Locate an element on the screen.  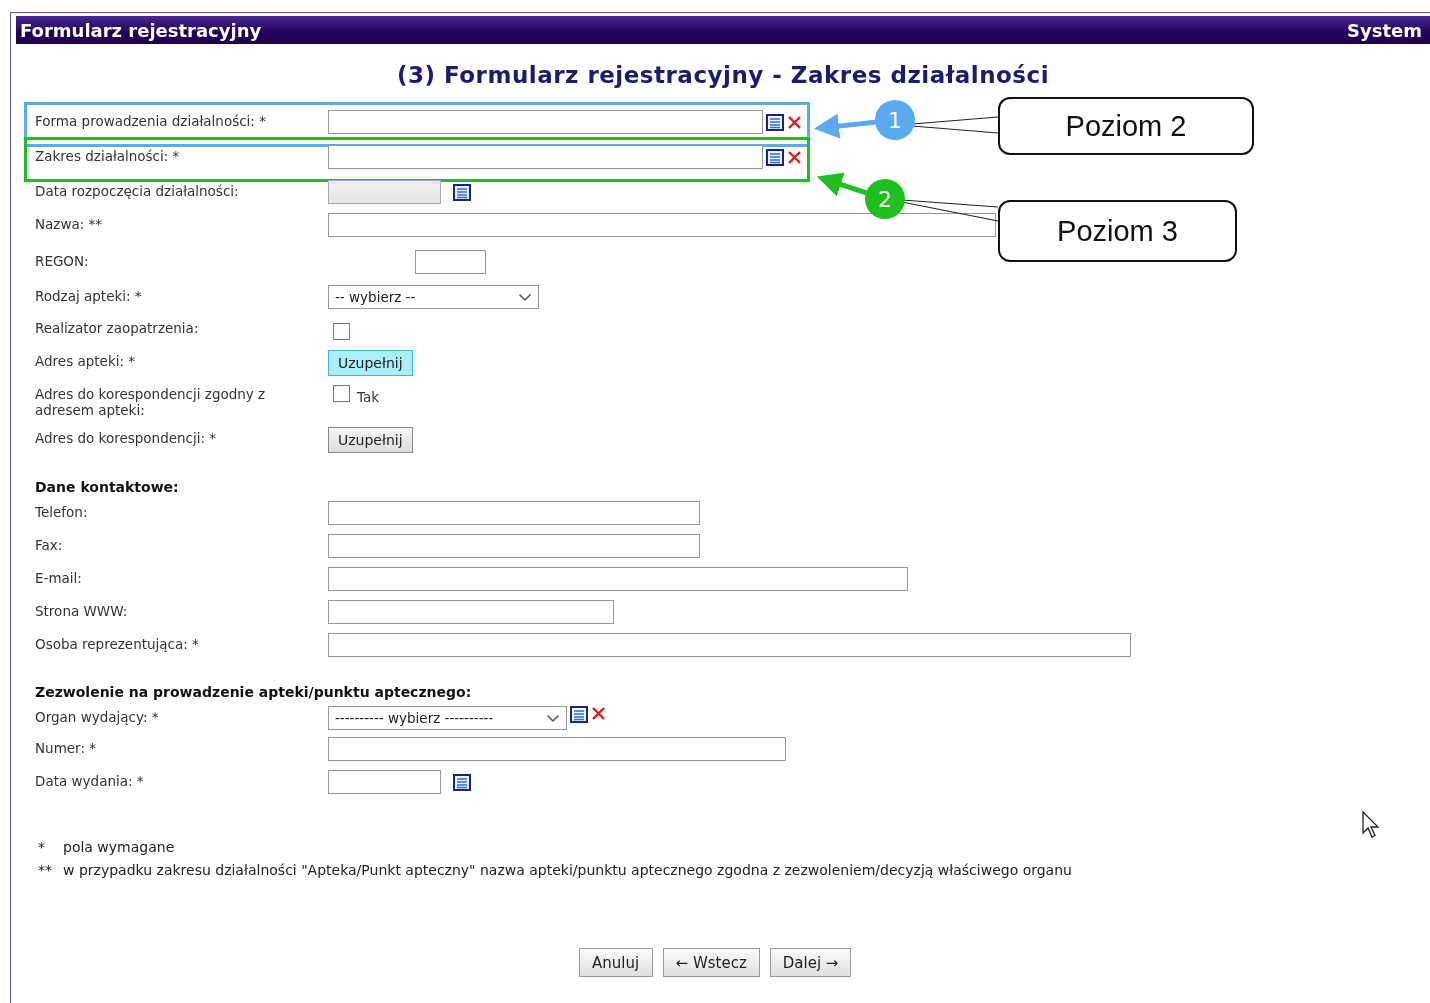
footnote-text: pola wymagane is located at coordinates (119, 847).